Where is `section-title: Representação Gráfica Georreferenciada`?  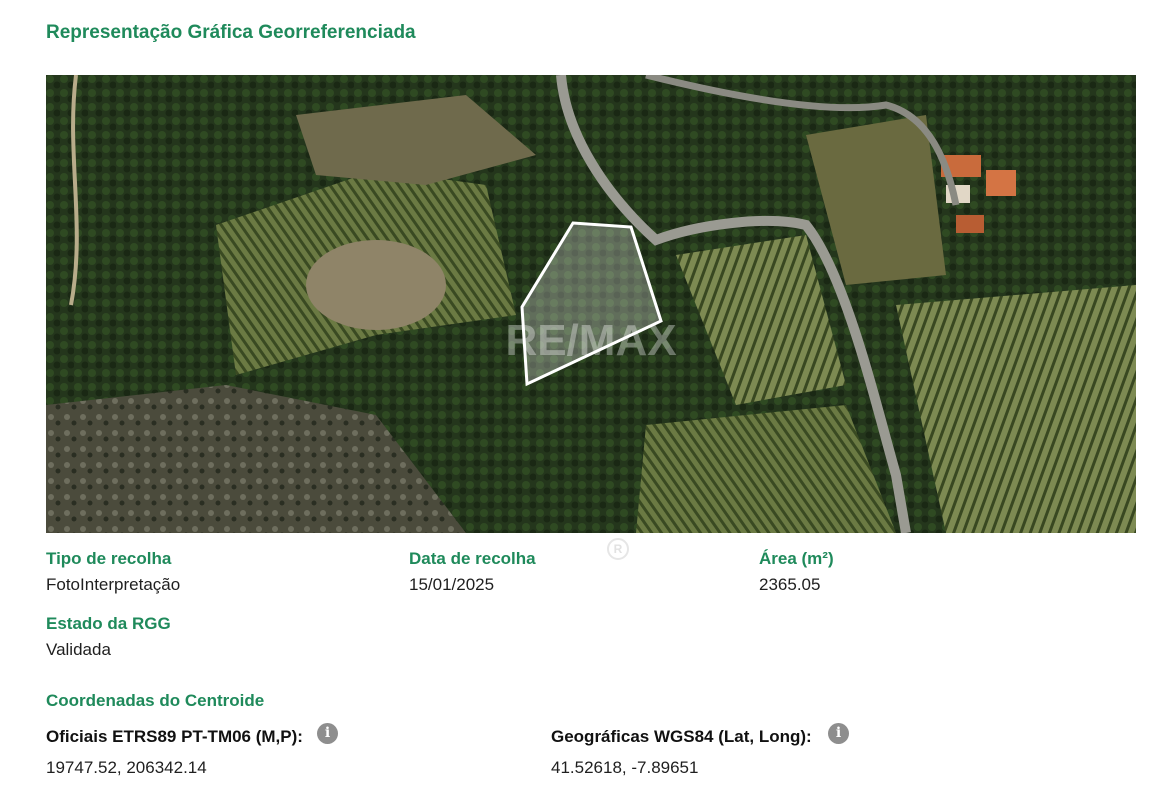
section-title: Representação Gráfica Georreferenciada is located at coordinates (231, 32).